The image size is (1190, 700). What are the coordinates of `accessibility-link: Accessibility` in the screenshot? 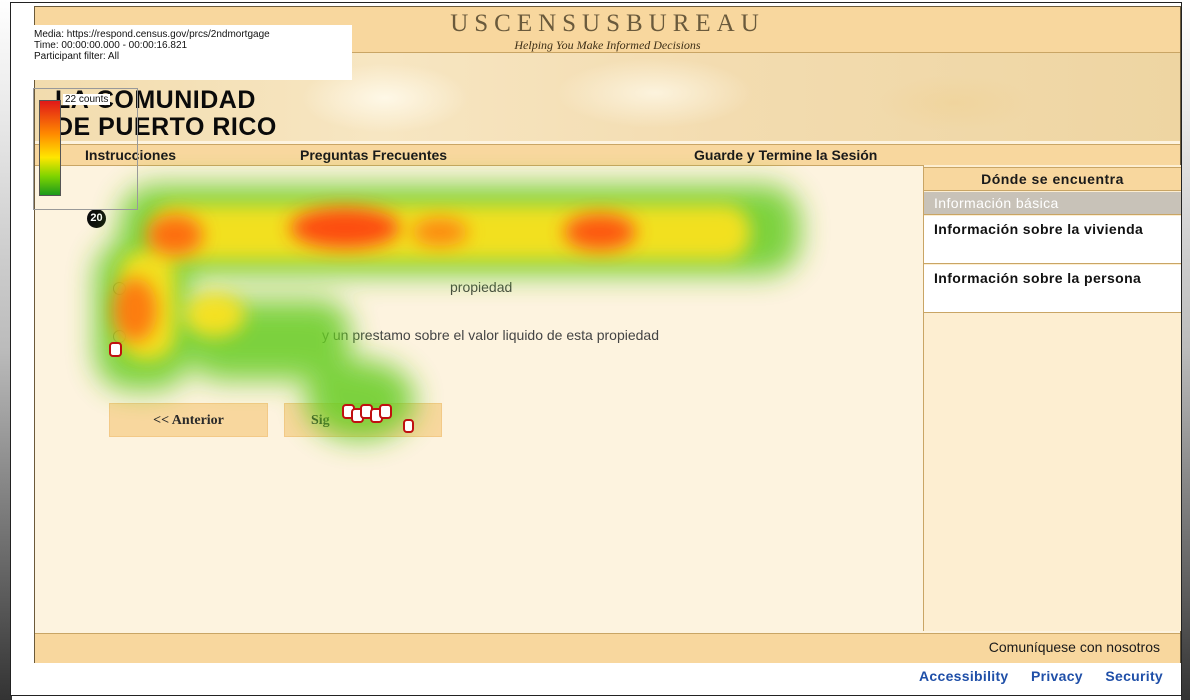 It's located at (964, 676).